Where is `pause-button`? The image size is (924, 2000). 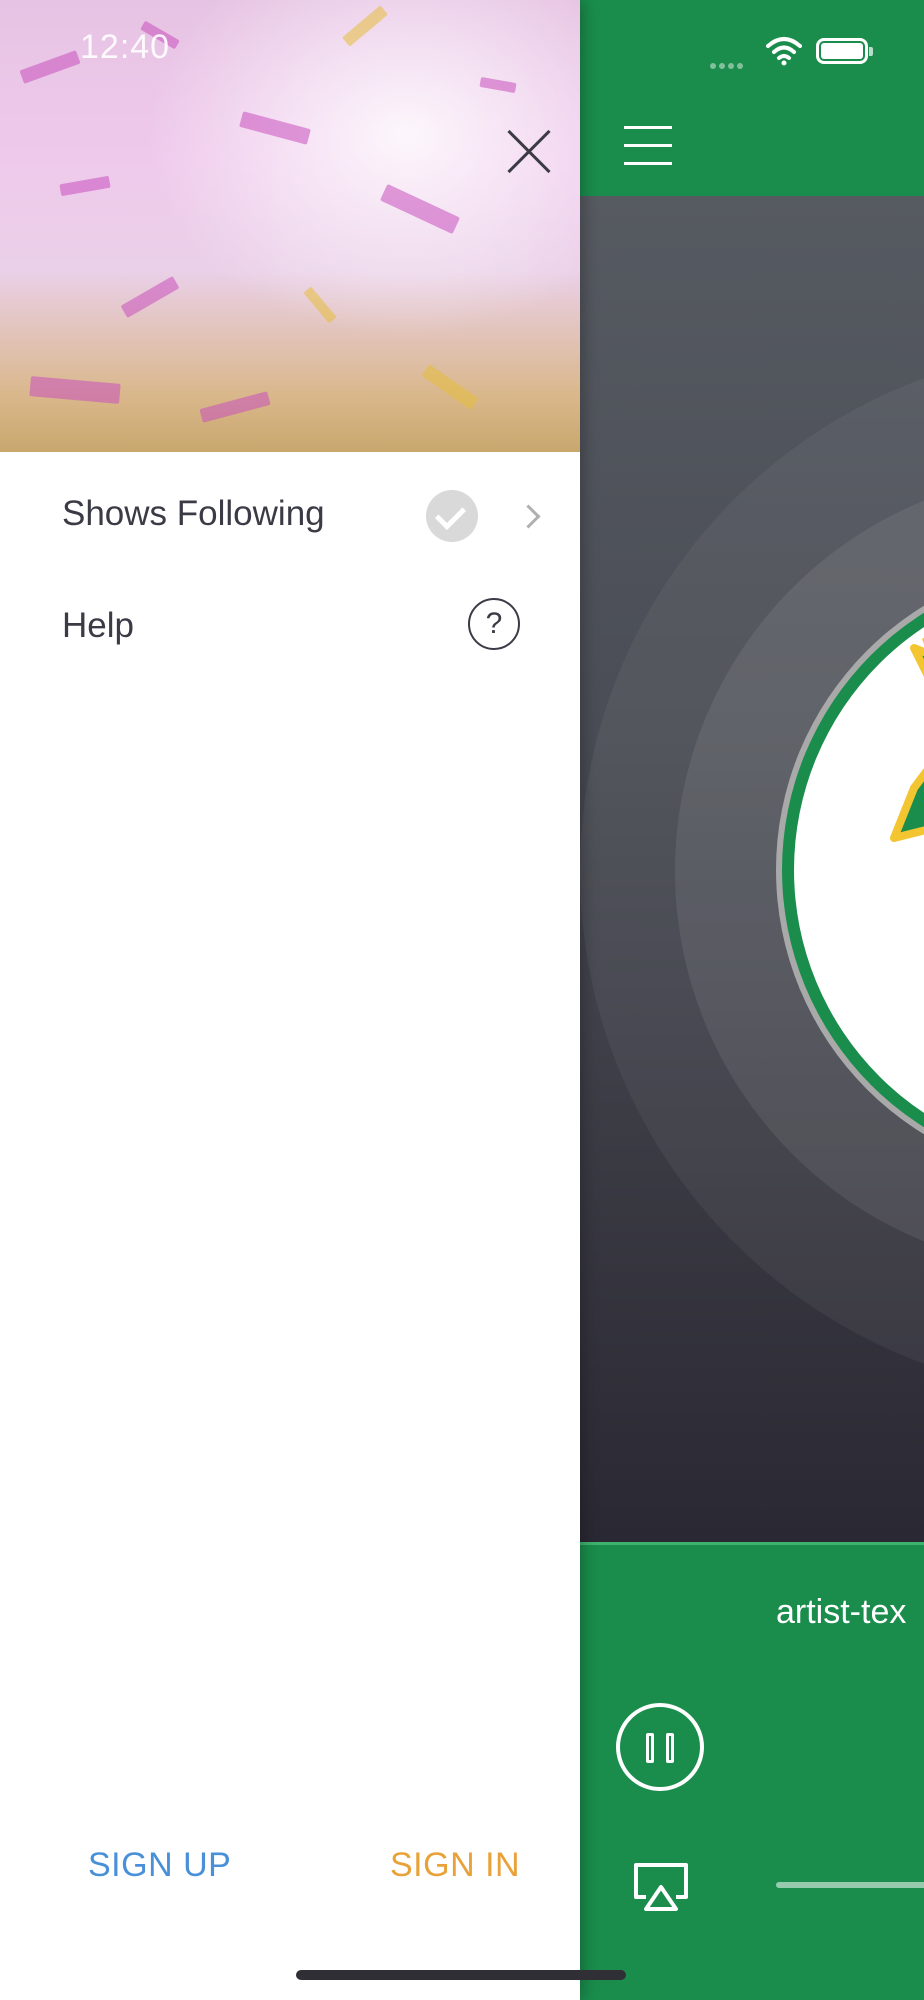
pause-button is located at coordinates (660, 1747).